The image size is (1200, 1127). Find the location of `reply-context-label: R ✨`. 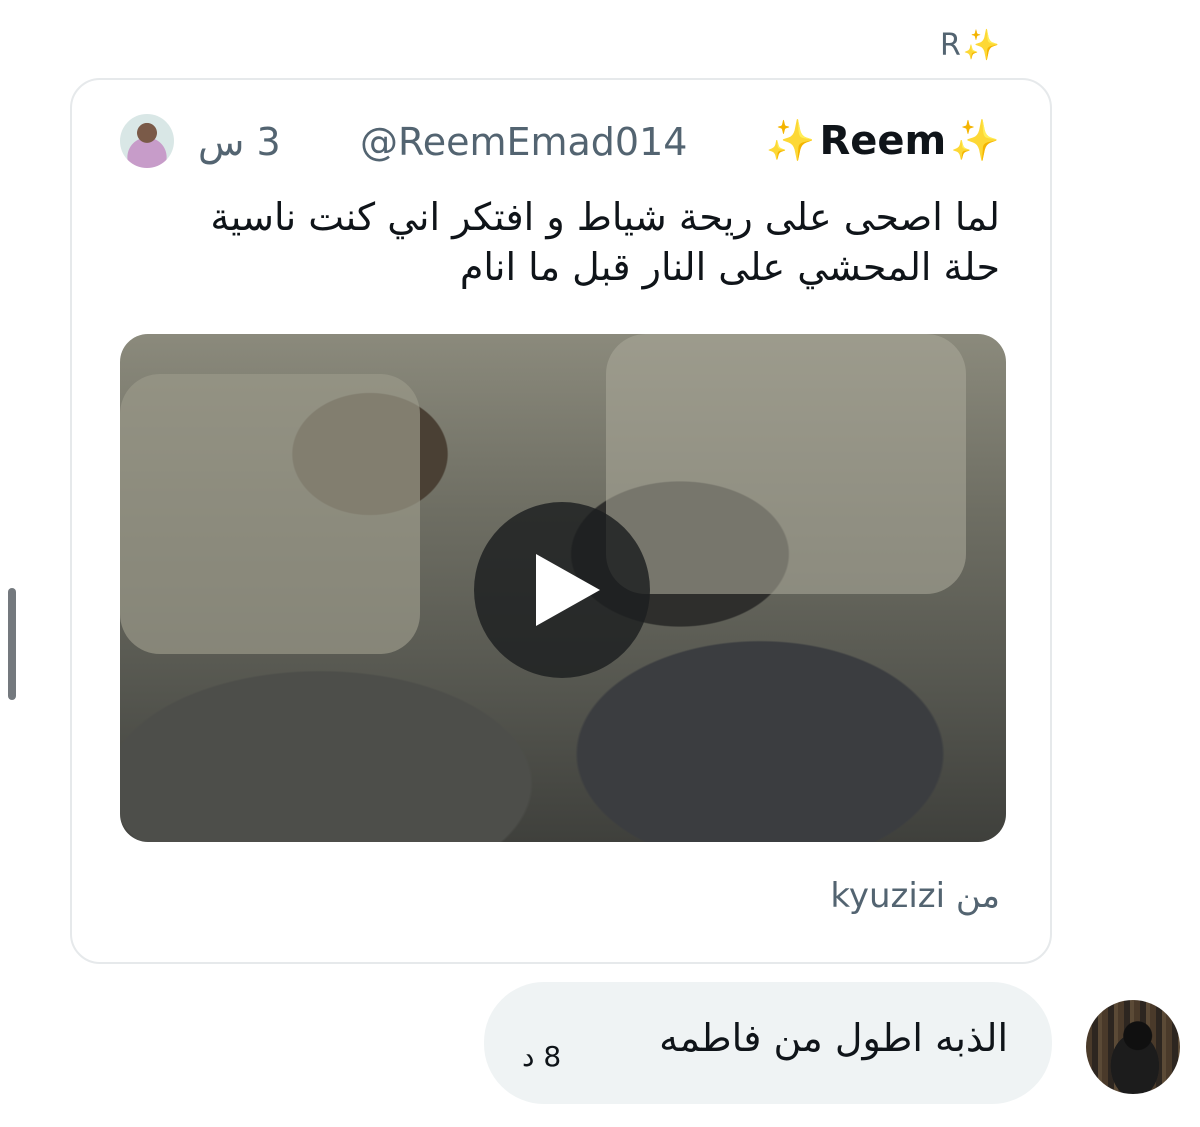

reply-context-label: R ✨ is located at coordinates (970, 45).